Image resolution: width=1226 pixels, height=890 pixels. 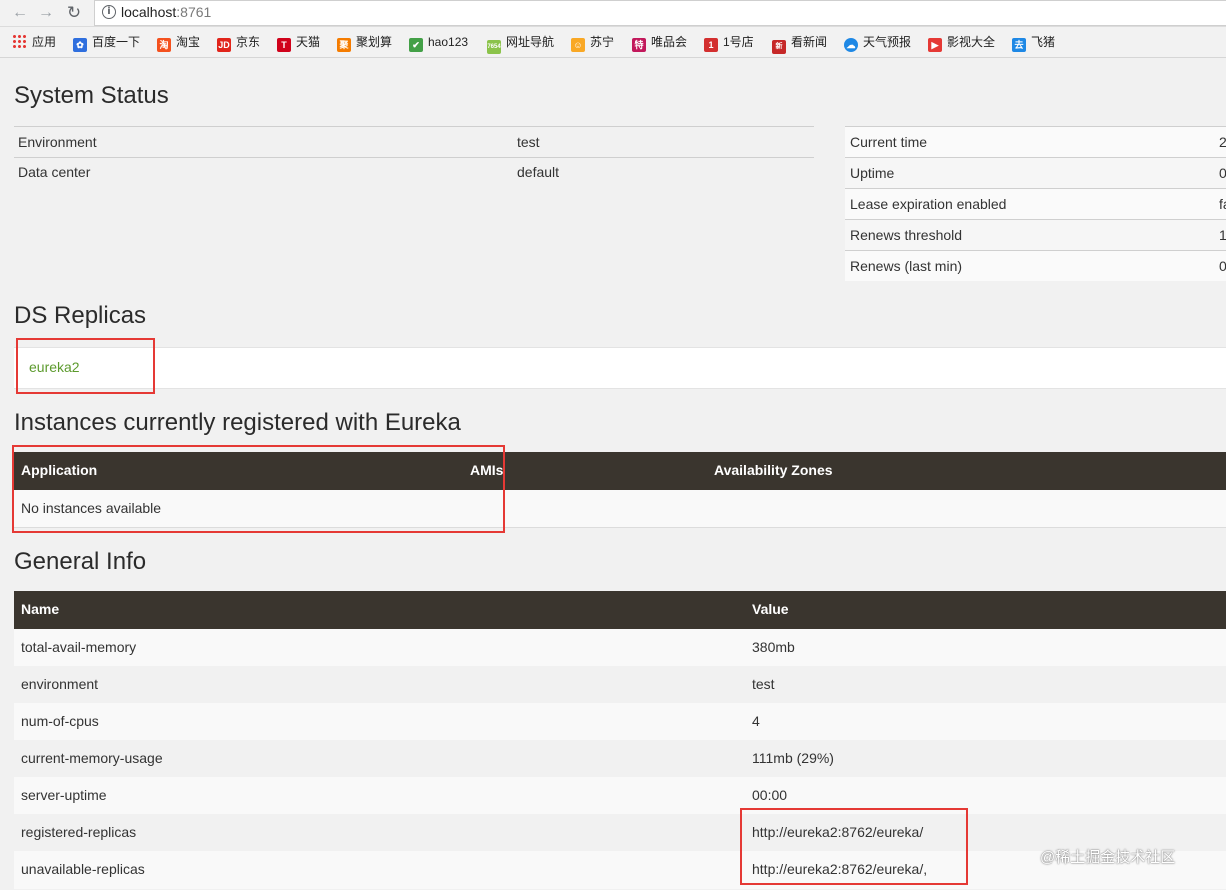 What do you see at coordinates (1222, 235) in the screenshot?
I see `status-value: 1` at bounding box center [1222, 235].